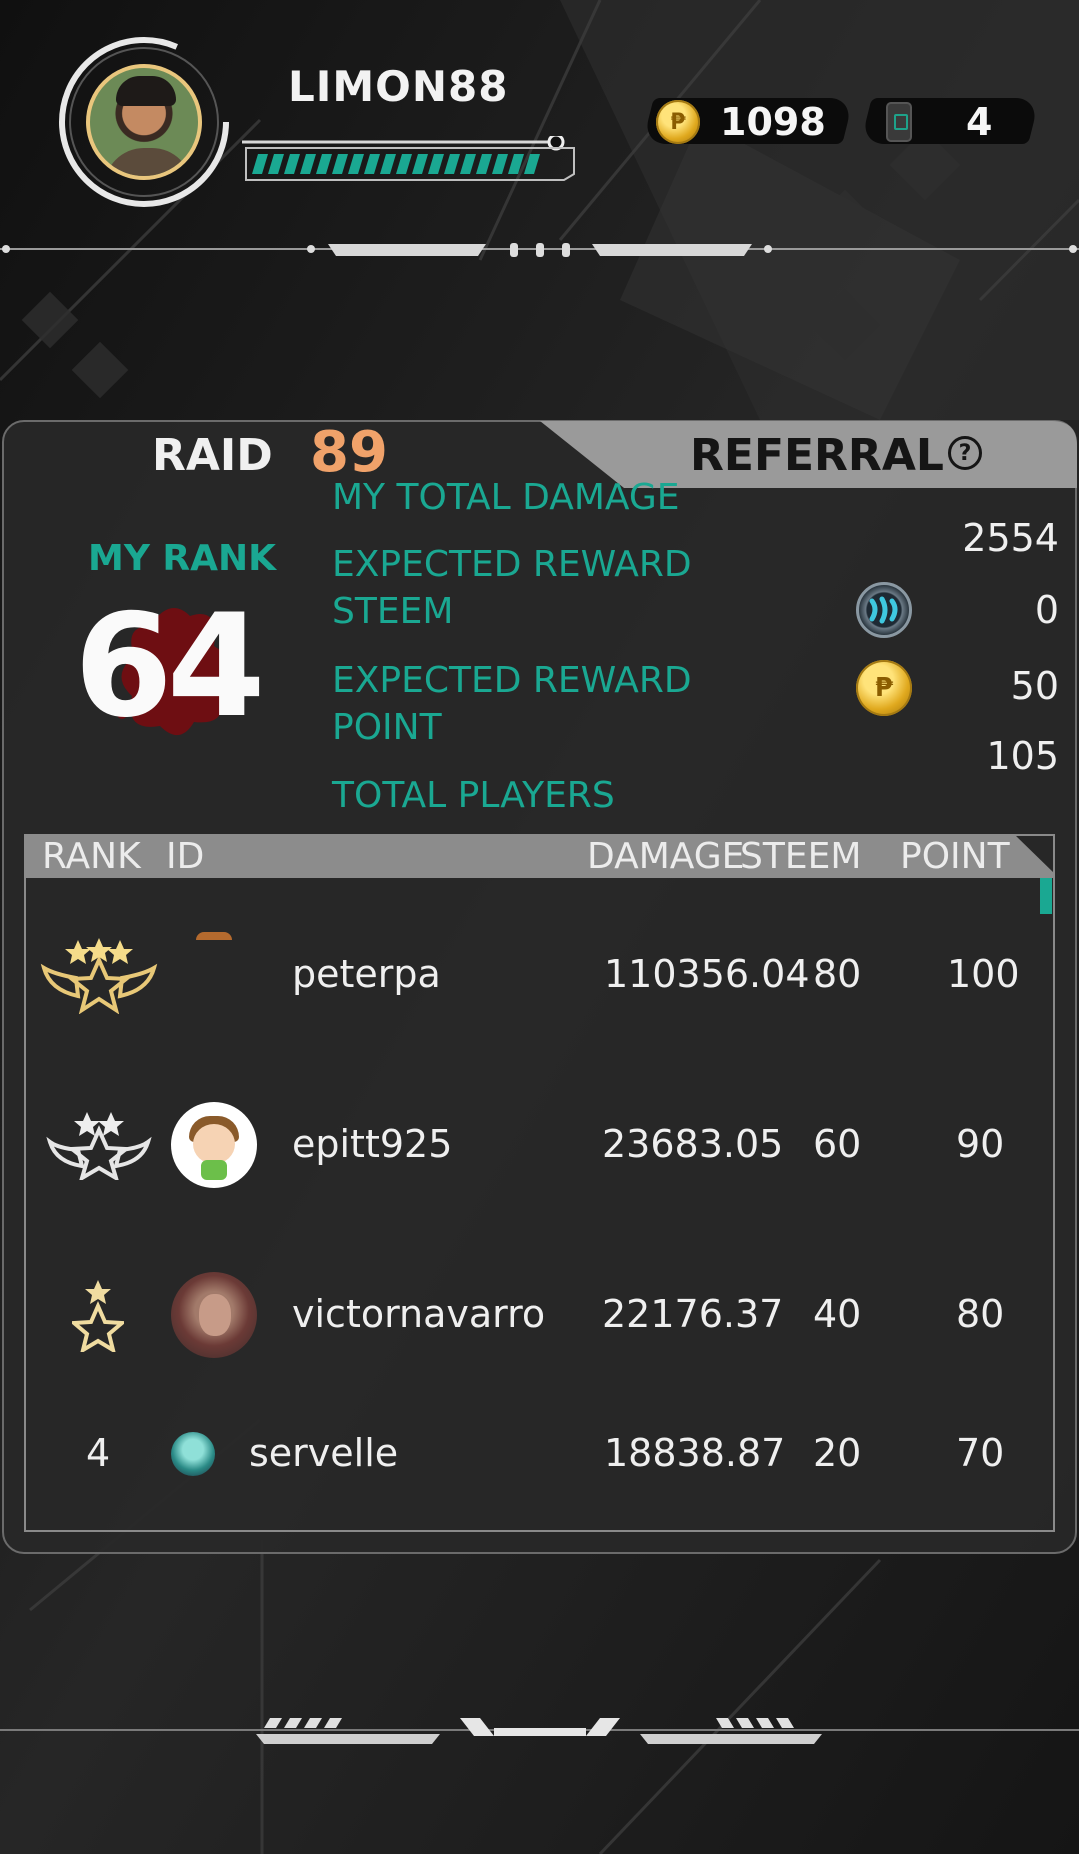 The width and height of the screenshot is (1079, 1854). I want to click on row-2-damage: 23683.05, so click(693, 1144).